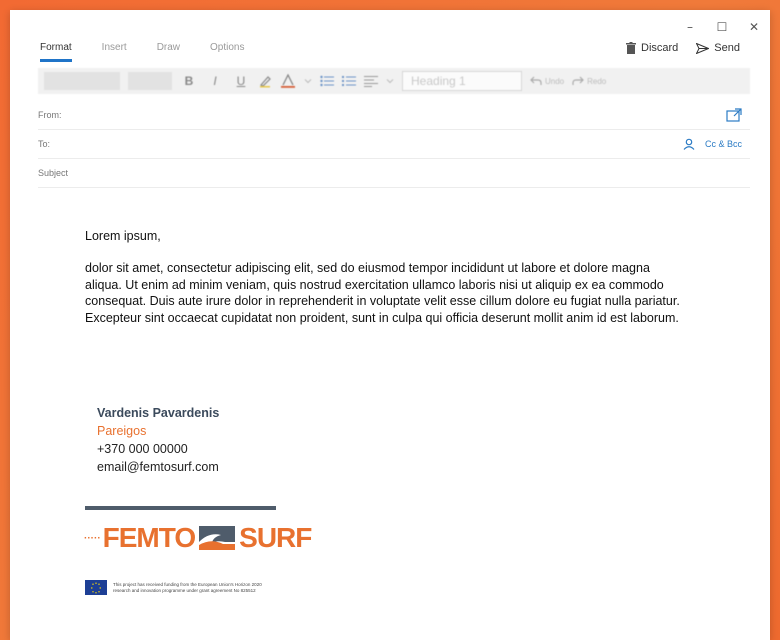 This screenshot has width=780, height=640. What do you see at coordinates (241, 81) in the screenshot?
I see `underline-button: U` at bounding box center [241, 81].